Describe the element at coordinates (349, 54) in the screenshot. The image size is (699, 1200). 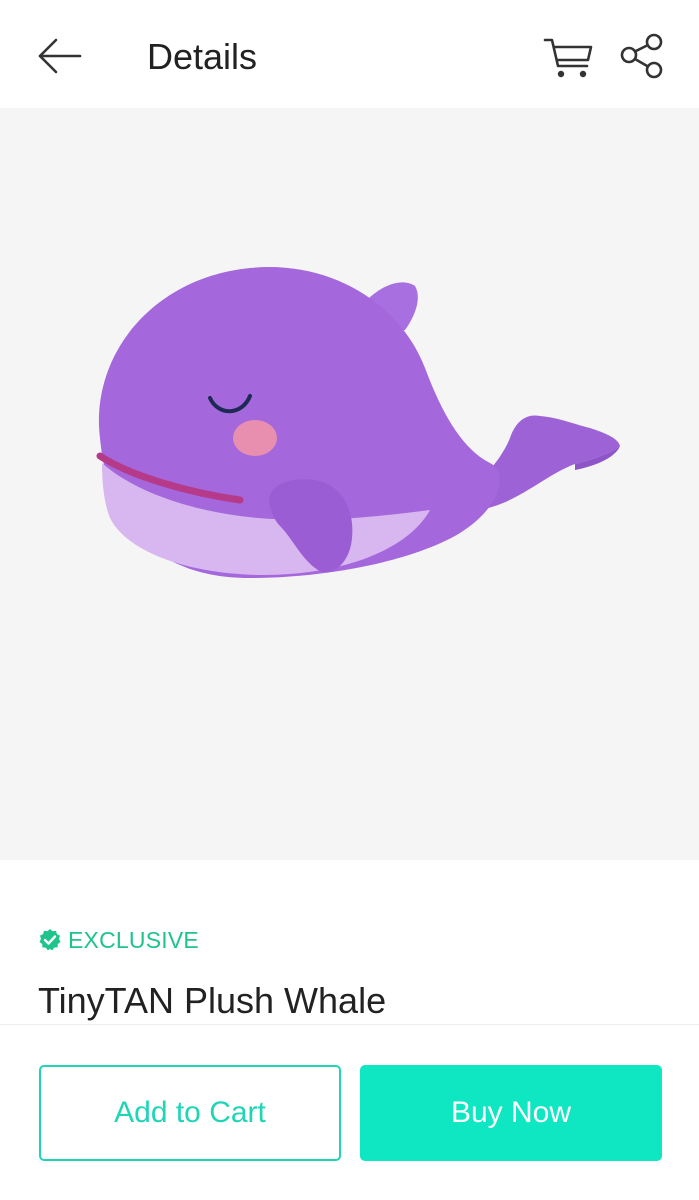
I see `top-bar: Details` at that location.